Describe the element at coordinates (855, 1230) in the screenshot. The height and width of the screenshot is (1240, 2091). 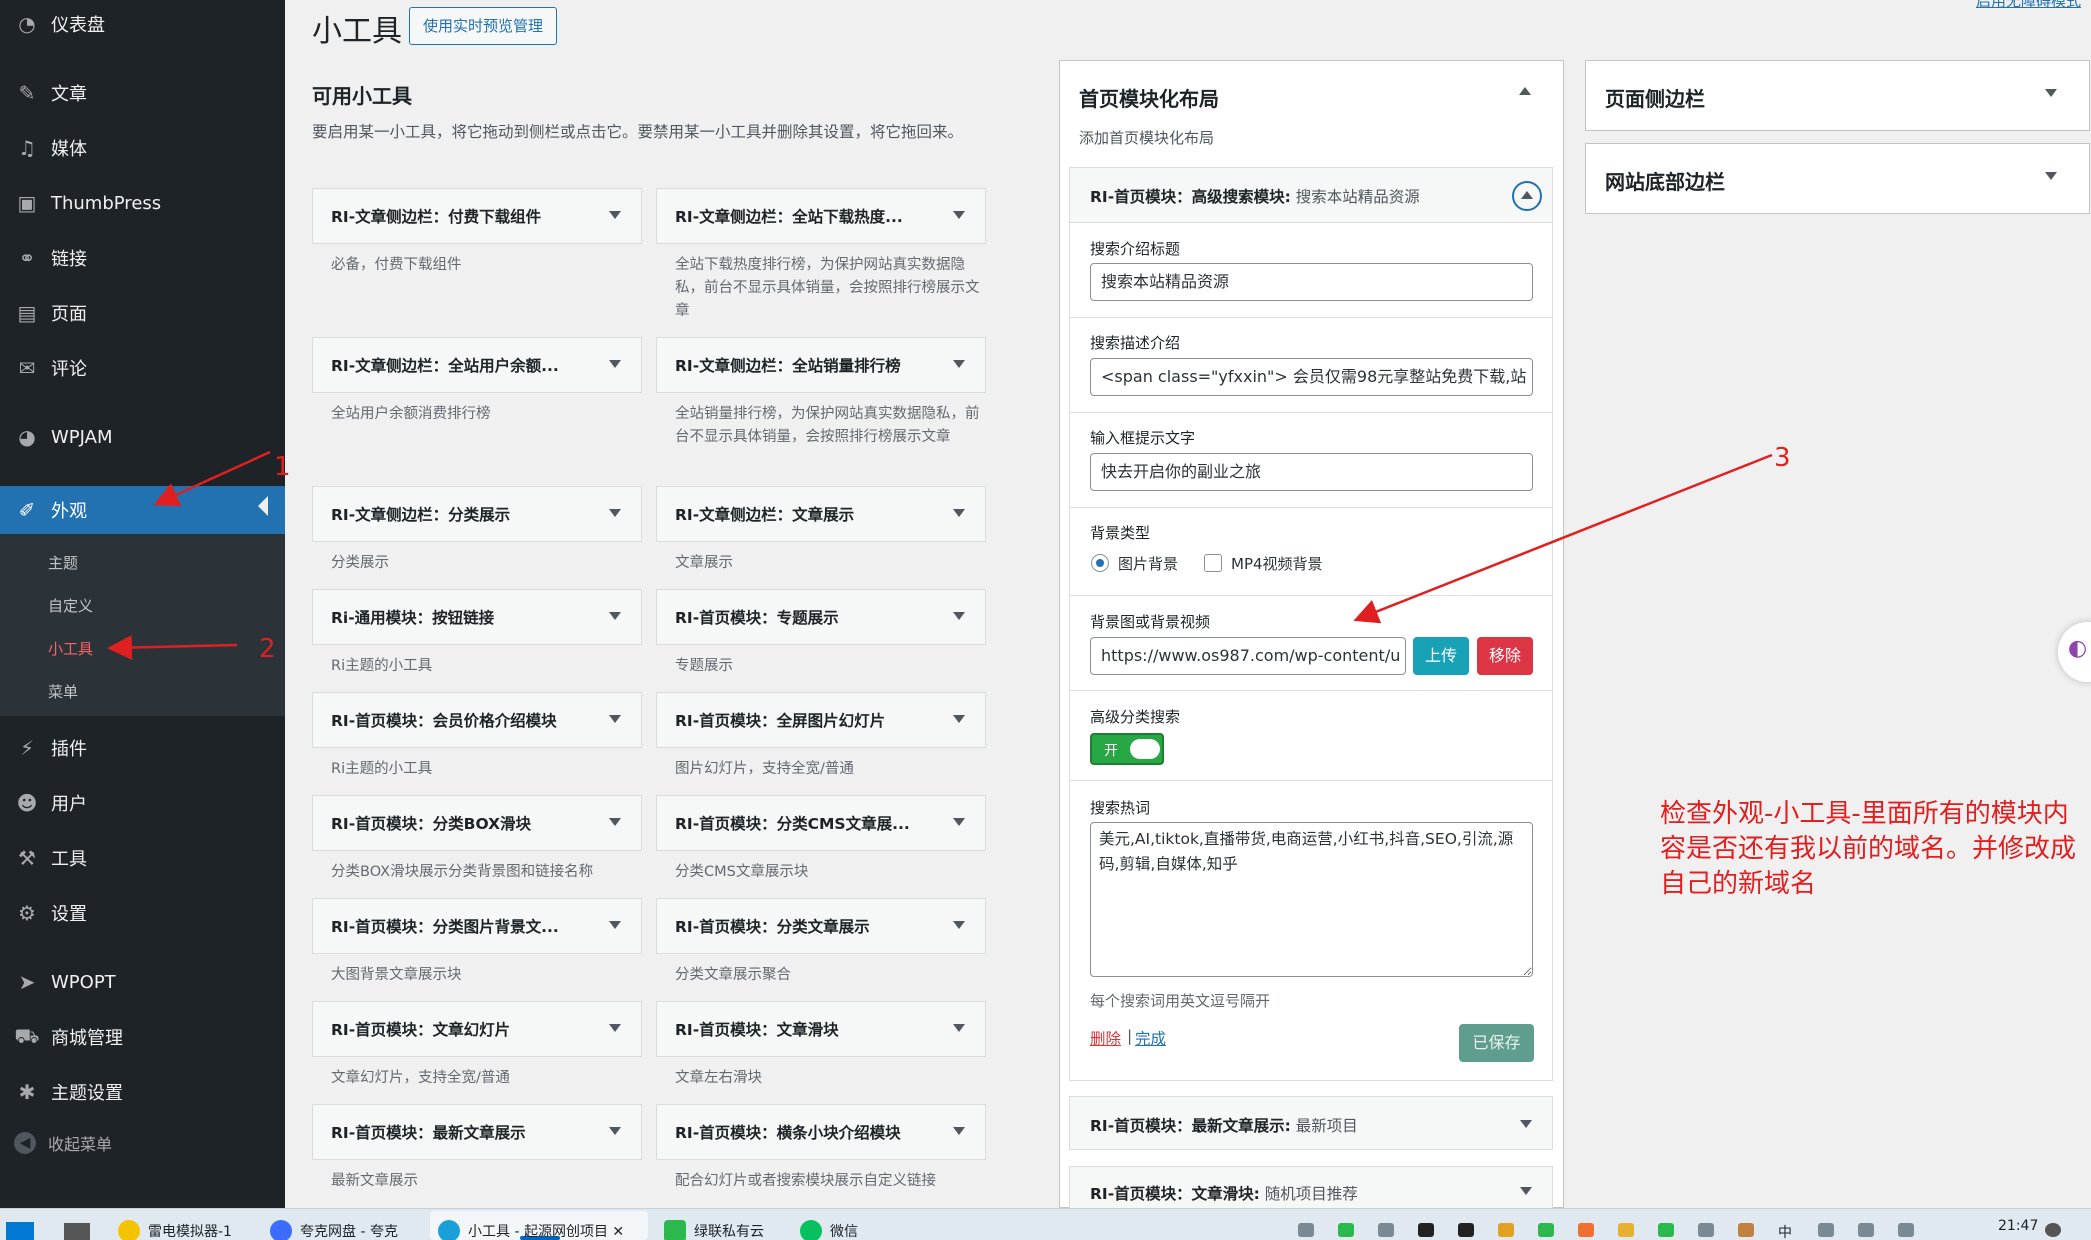
I see `taskbar-item-wechat: 微信` at that location.